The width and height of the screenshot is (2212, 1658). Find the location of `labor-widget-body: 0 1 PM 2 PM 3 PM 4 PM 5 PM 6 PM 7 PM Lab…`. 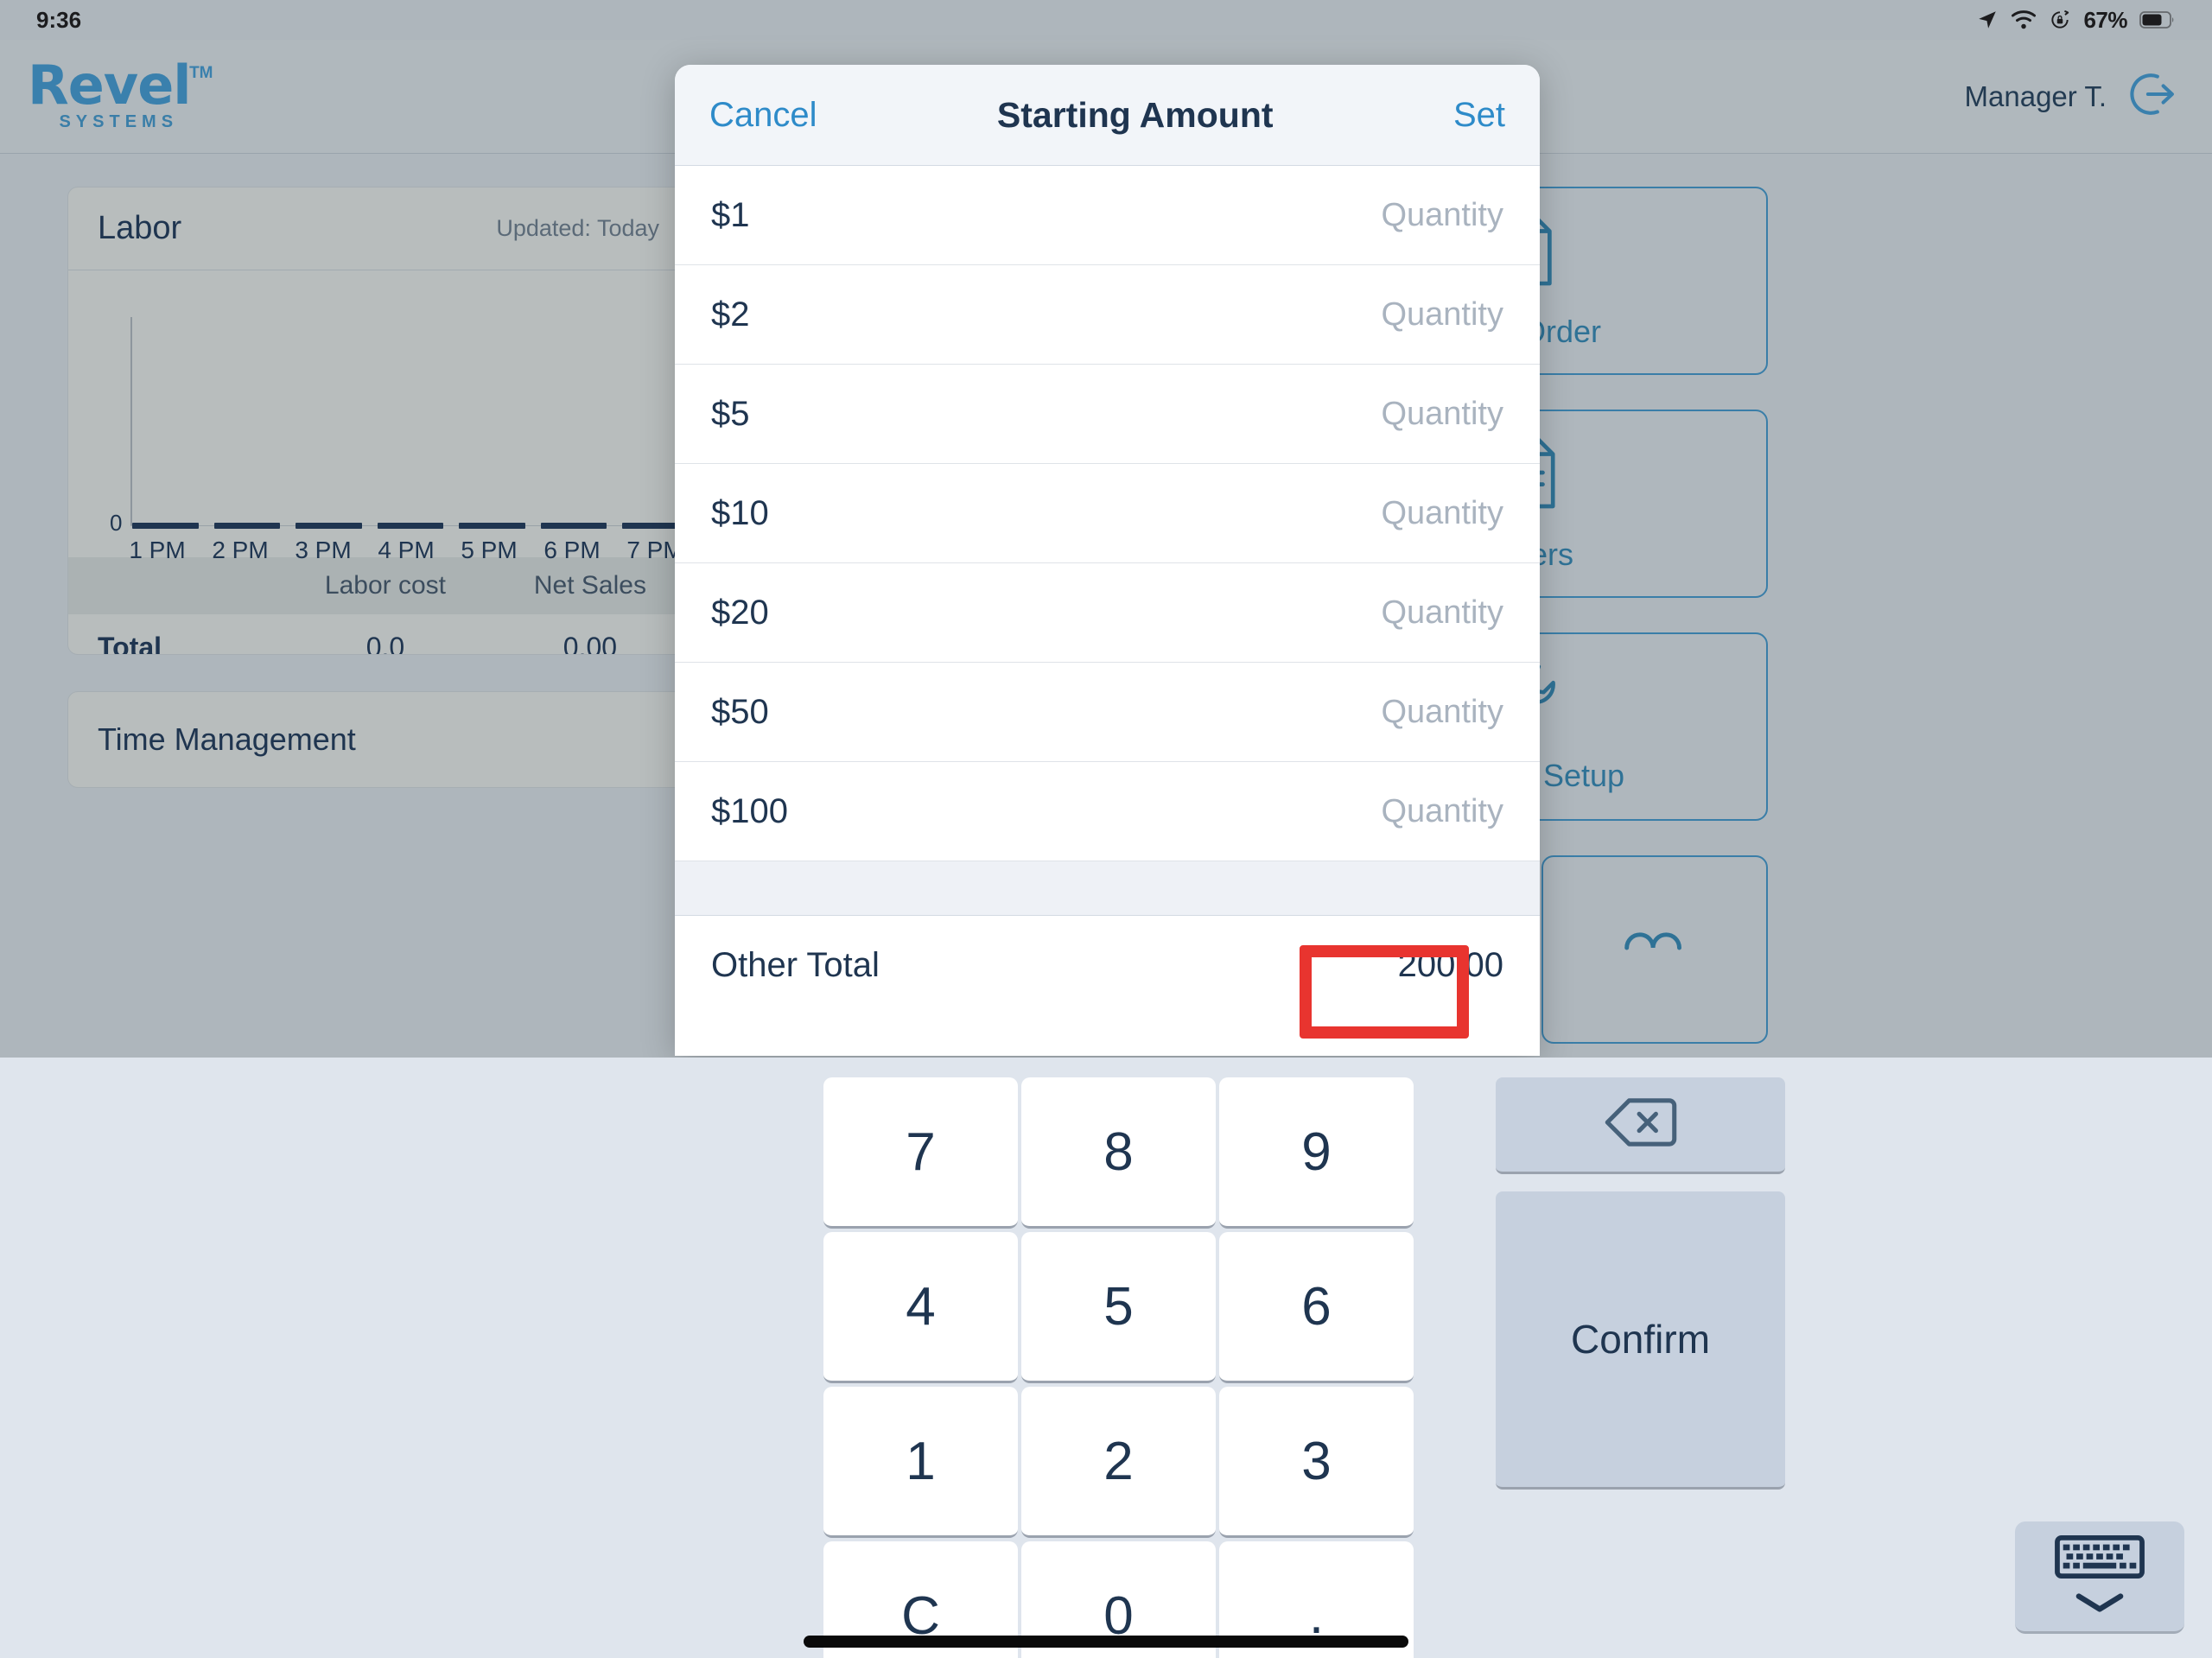

labor-widget-body: 0 1 PM 2 PM 3 PM 4 PM 5 PM 6 PM 7 PM Lab… is located at coordinates (378, 462).